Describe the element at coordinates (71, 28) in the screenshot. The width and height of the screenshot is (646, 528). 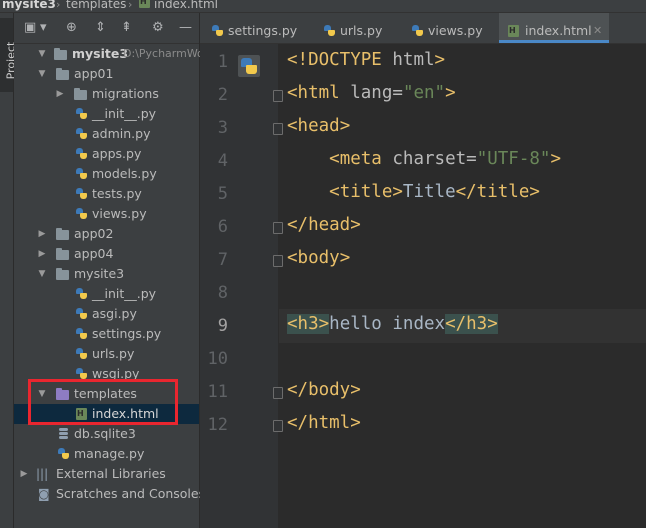
I see `locate-file-icon: ⊕` at that location.